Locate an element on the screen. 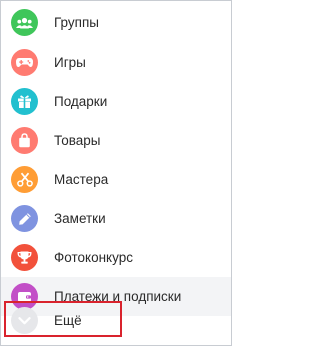 The height and width of the screenshot is (346, 320). menu-item-label: Игры is located at coordinates (70, 62).